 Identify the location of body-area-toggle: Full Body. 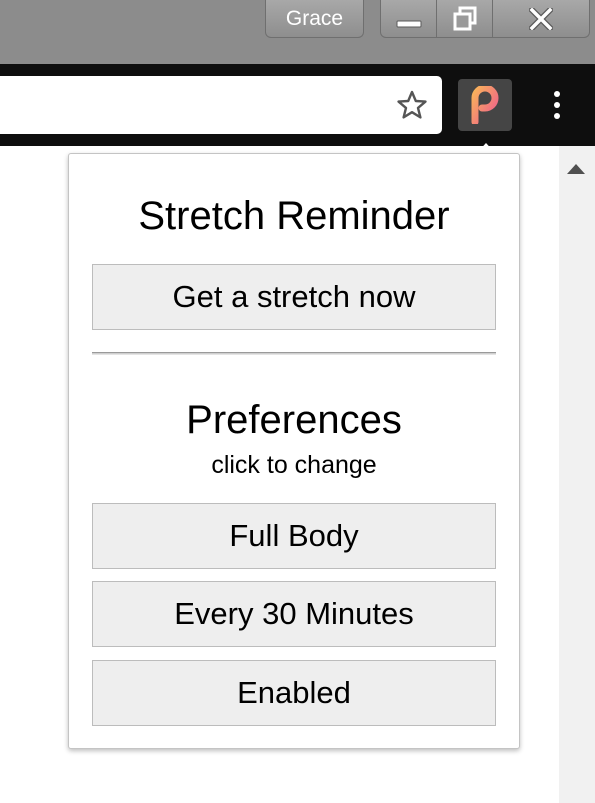
(294, 536).